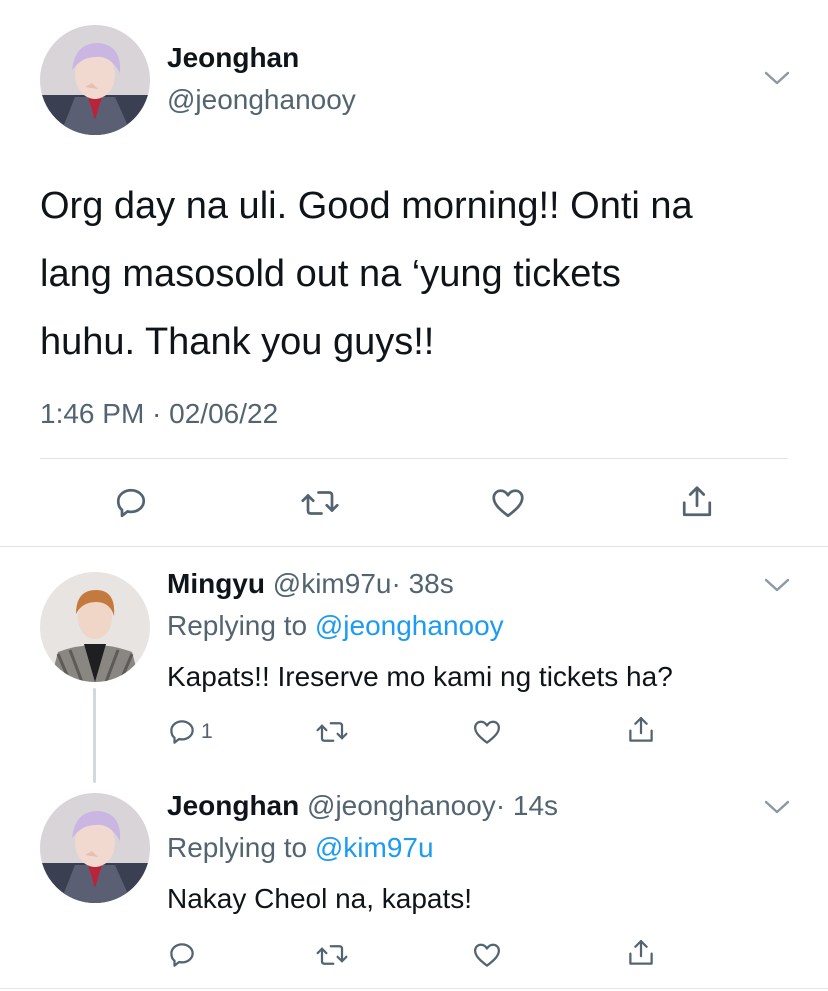 The image size is (828, 991). I want to click on replying-to-link: @kim97u, so click(374, 847).